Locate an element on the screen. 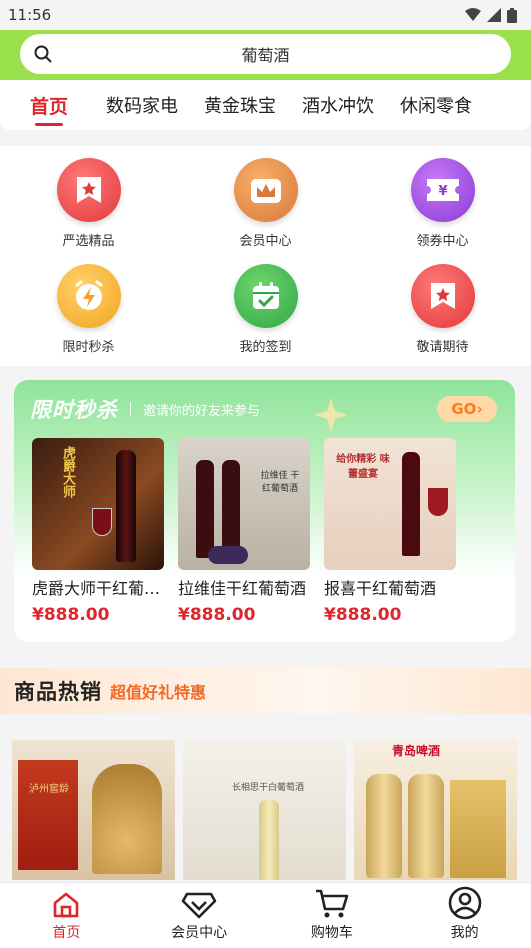 The width and height of the screenshot is (531, 948). nav-member-center: 会员中心 is located at coordinates (199, 915).